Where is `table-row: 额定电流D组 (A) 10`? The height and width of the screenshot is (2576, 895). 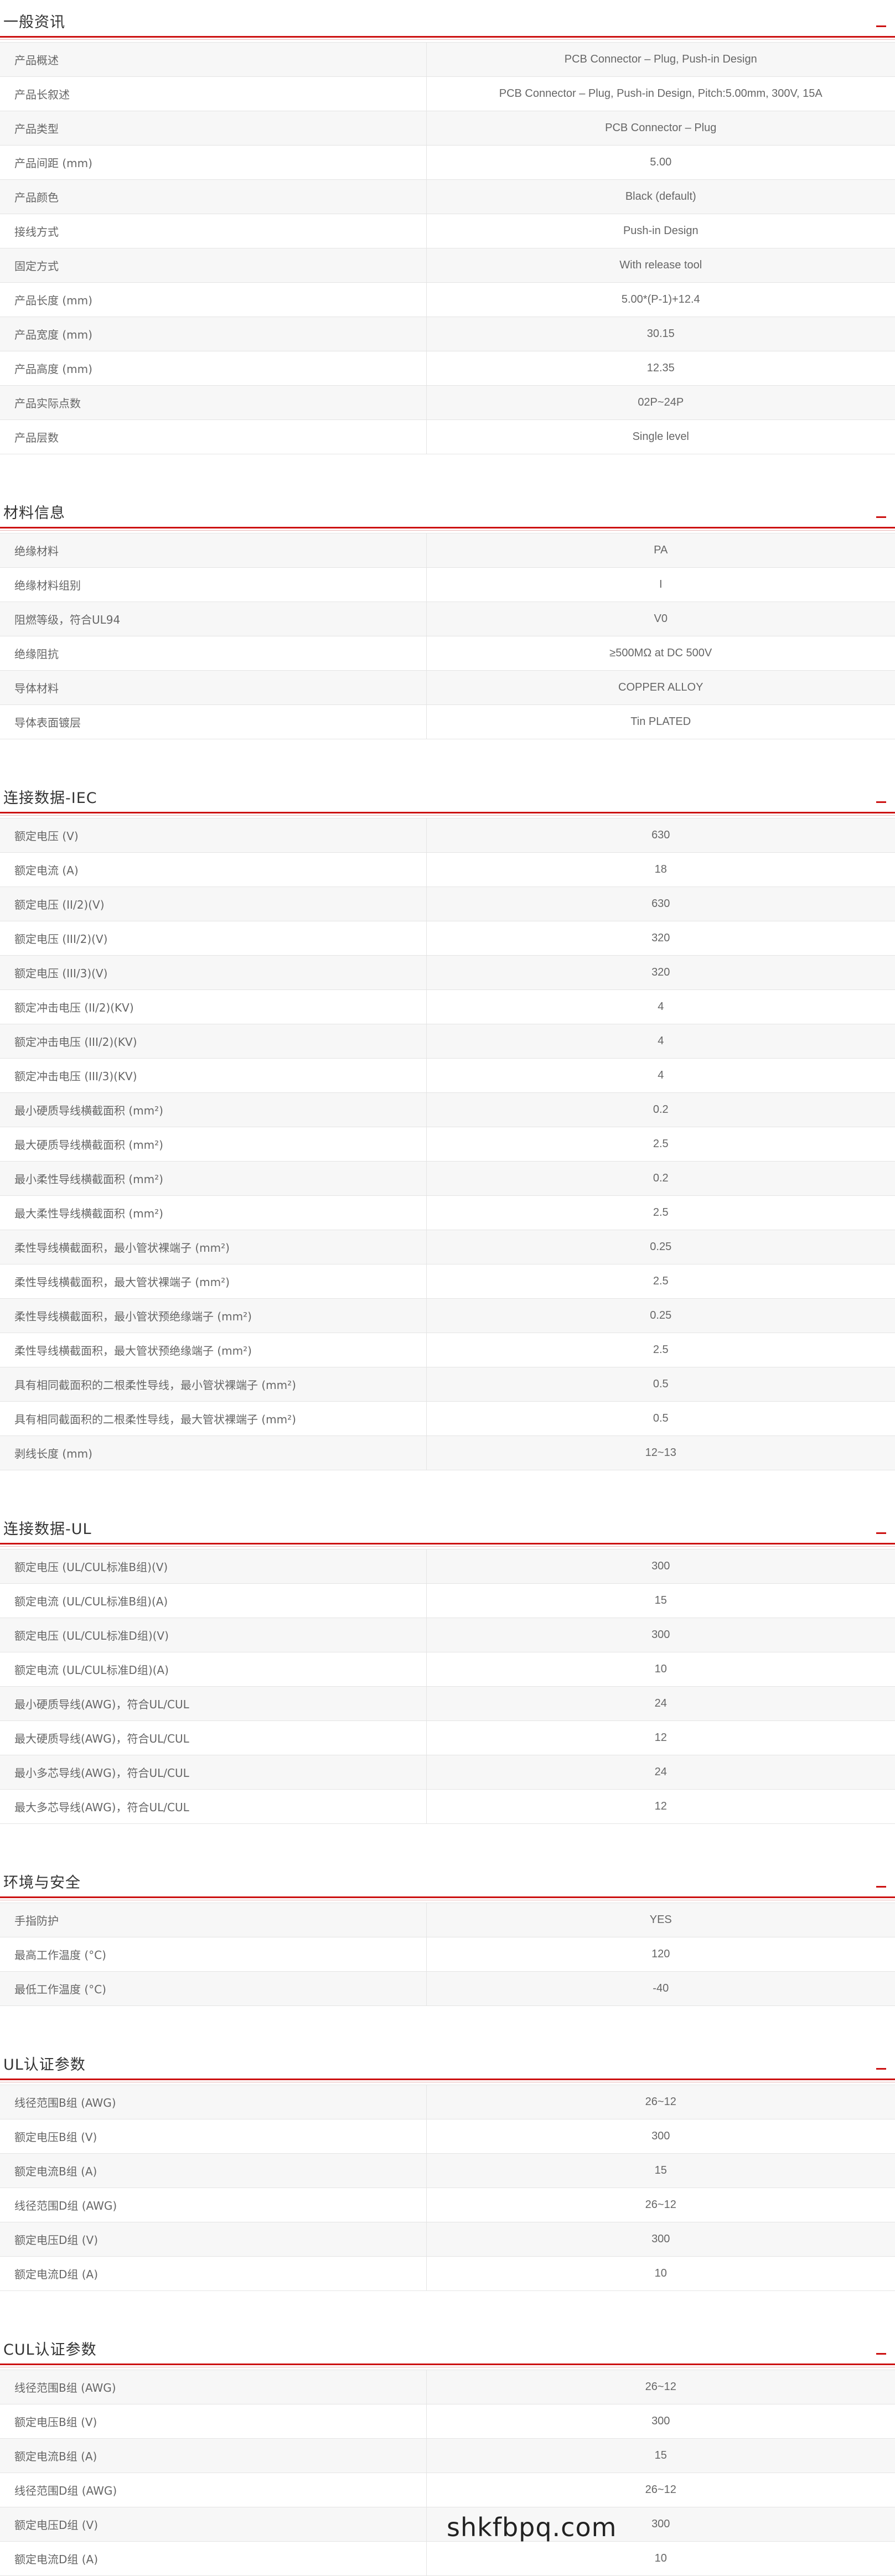 table-row: 额定电流D组 (A) 10 is located at coordinates (447, 2558).